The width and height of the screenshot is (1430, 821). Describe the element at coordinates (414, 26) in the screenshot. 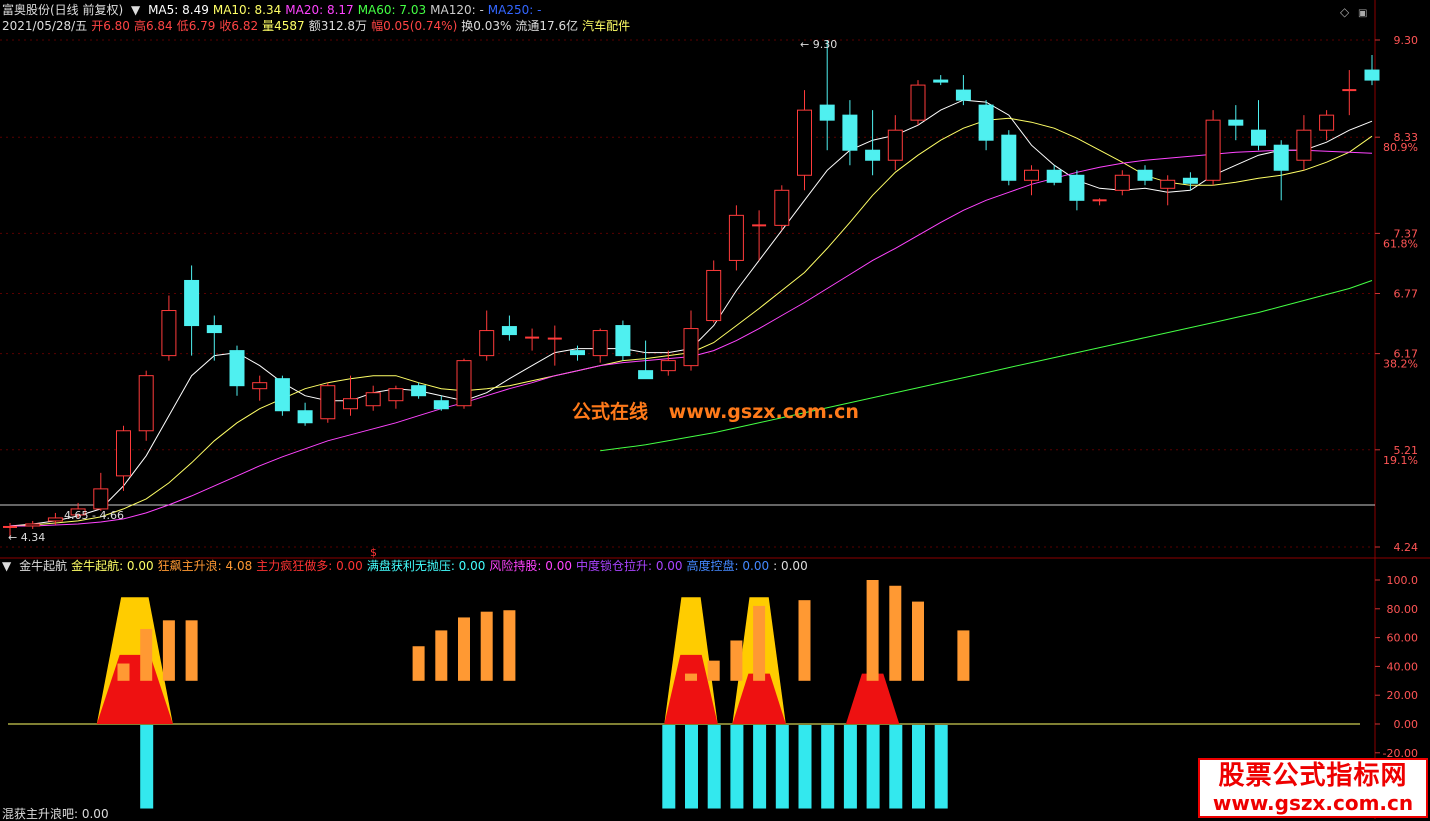

I see `ohlc-field: 幅0.05(0.74%)` at that location.